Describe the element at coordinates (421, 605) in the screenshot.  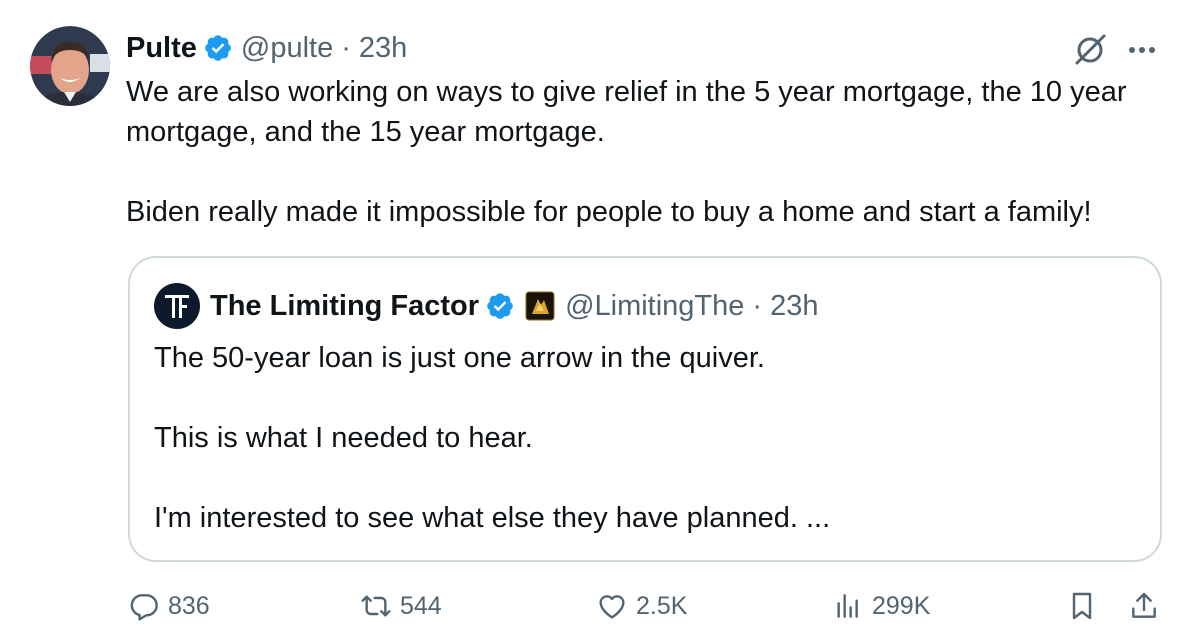
I see `repost-count: 544` at that location.